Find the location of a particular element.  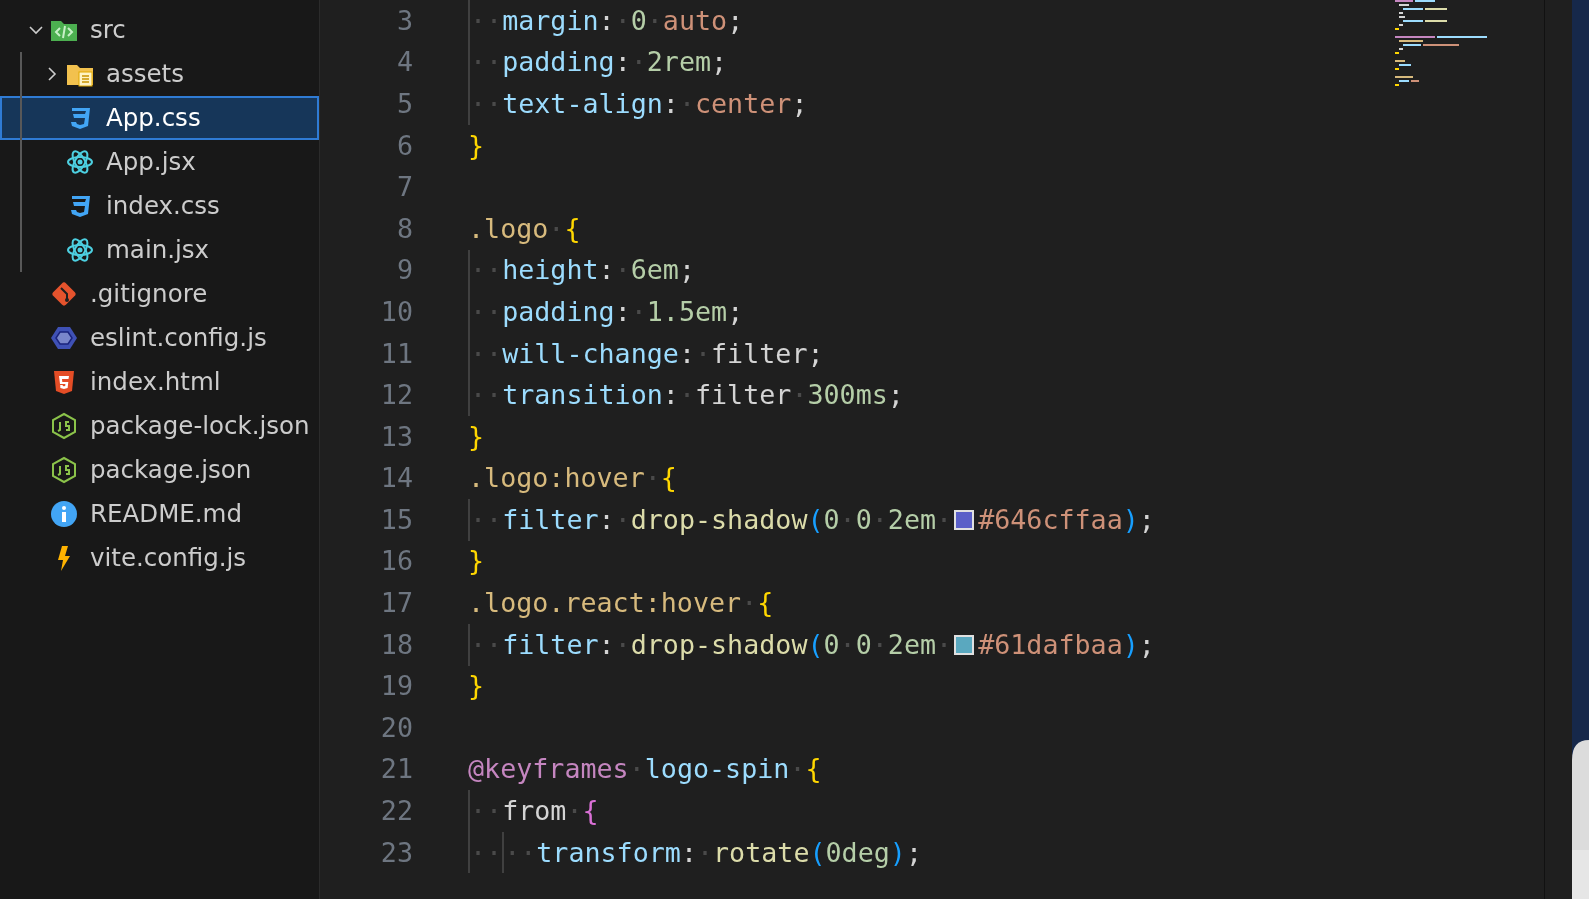

line-number: 19 is located at coordinates (396, 686).